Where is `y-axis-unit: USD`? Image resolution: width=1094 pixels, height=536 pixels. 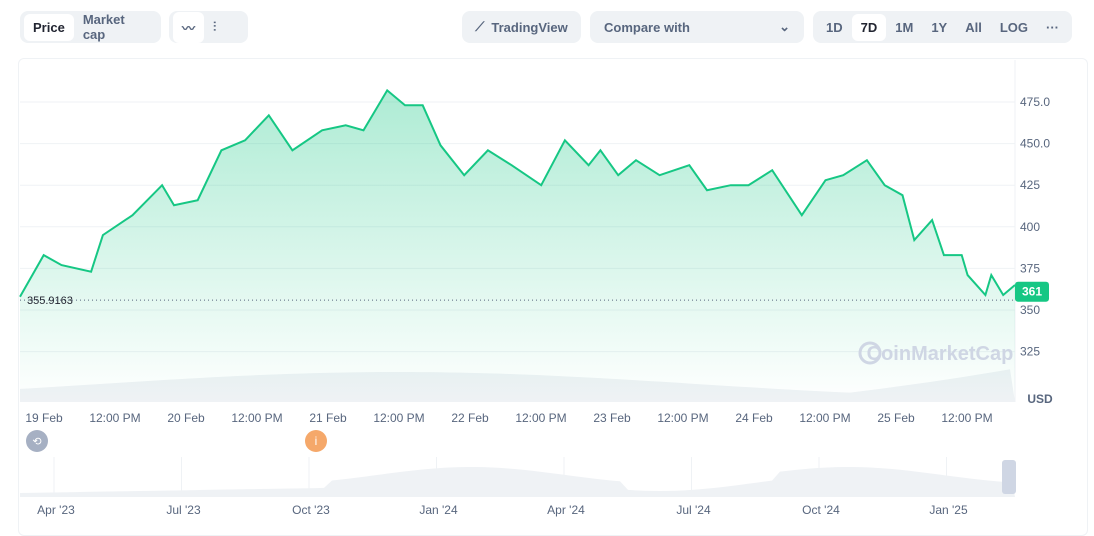
y-axis-unit: USD is located at coordinates (1040, 399).